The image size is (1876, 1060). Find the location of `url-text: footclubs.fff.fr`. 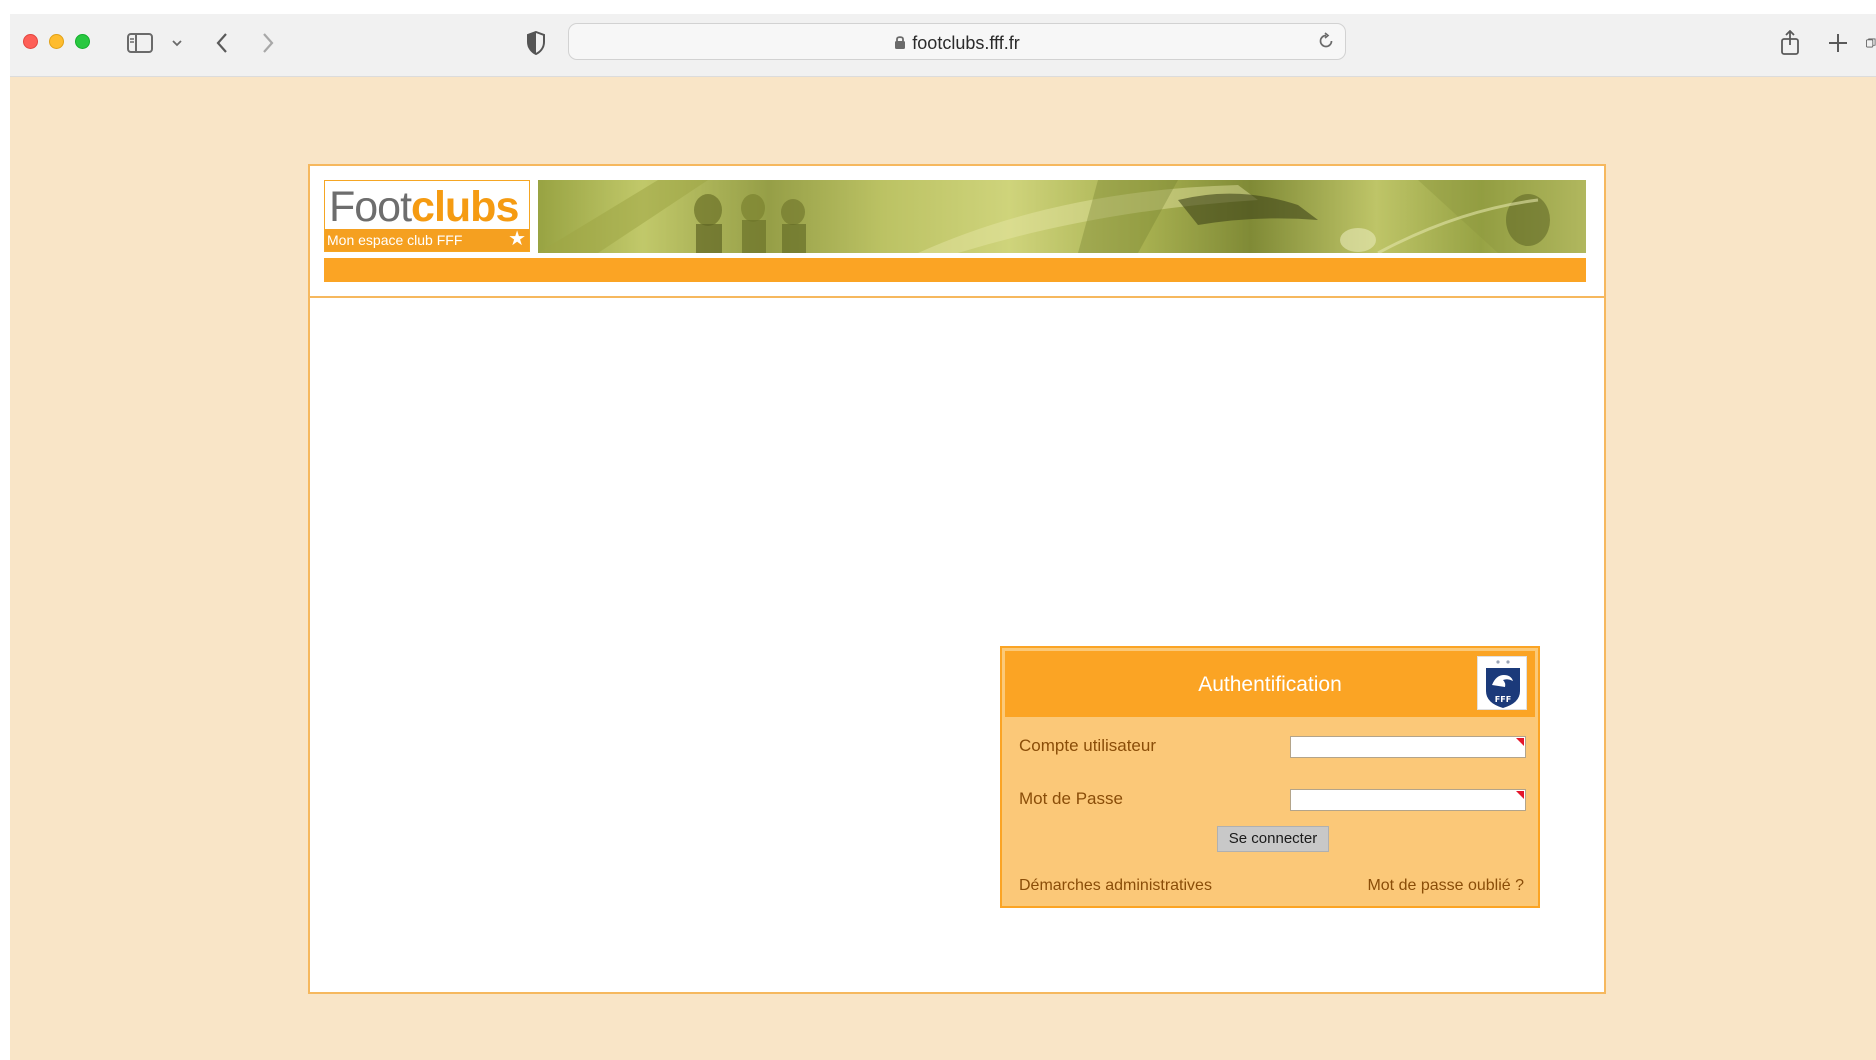

url-text: footclubs.fff.fr is located at coordinates (957, 44).